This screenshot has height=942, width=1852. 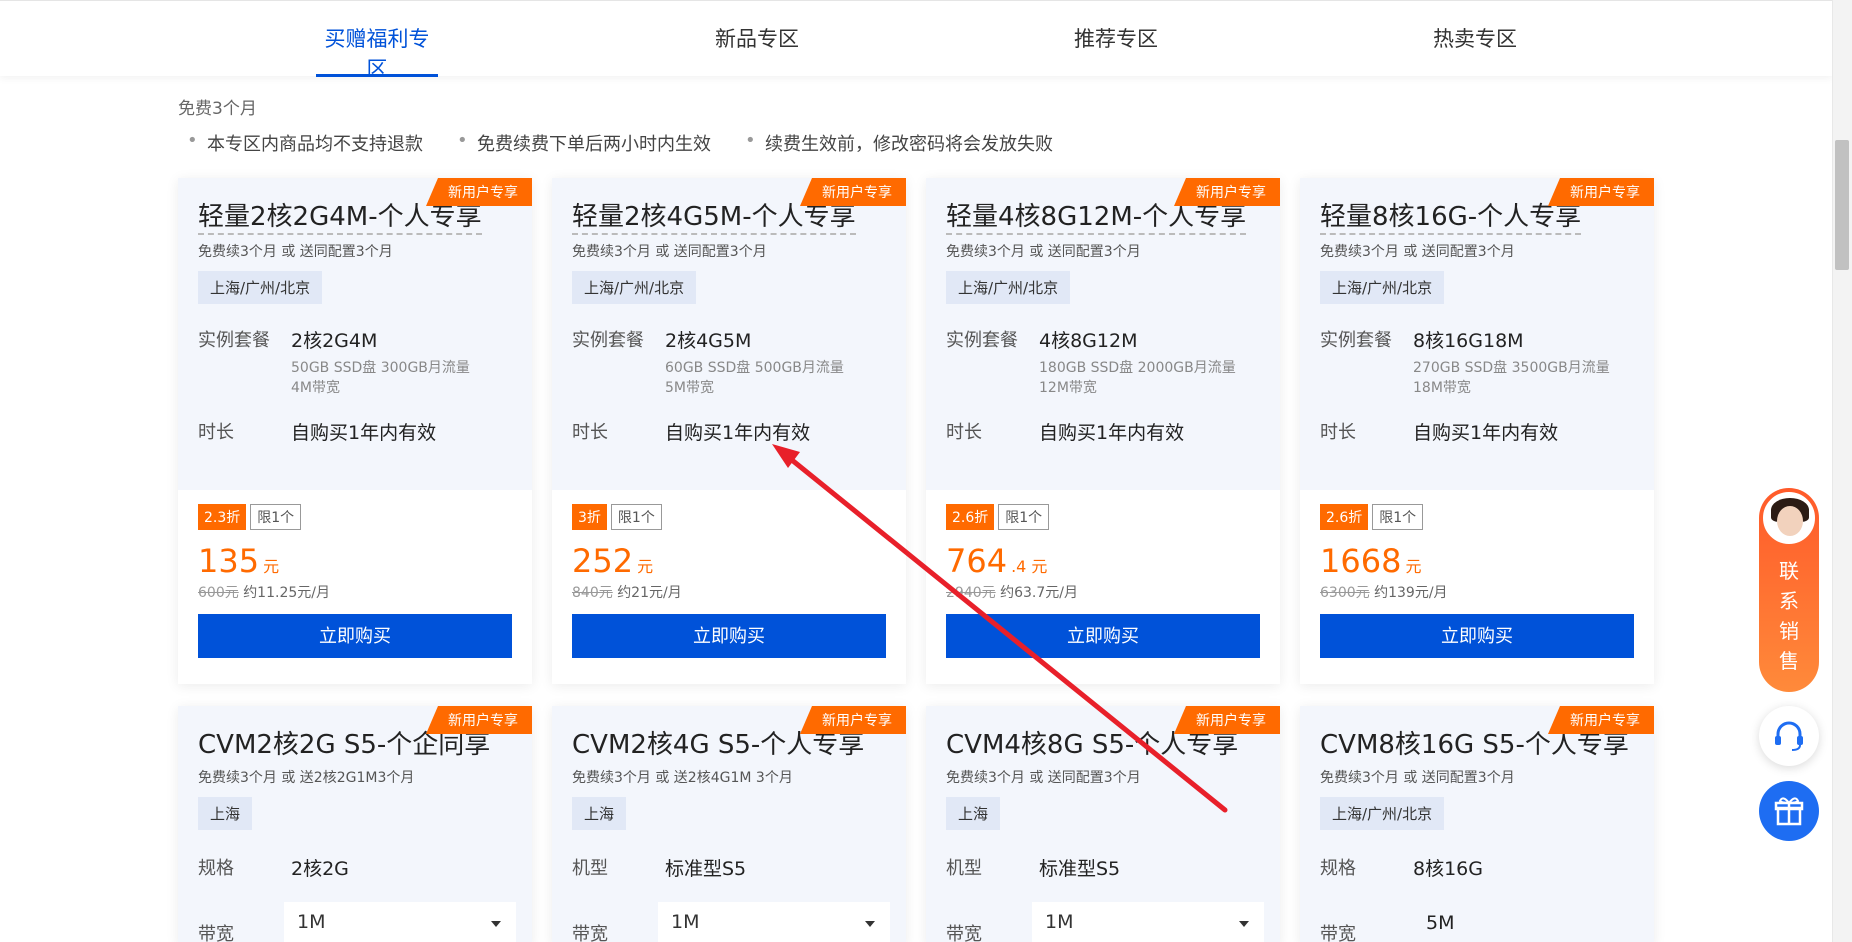 I want to click on region-tag: 上海, so click(x=973, y=814).